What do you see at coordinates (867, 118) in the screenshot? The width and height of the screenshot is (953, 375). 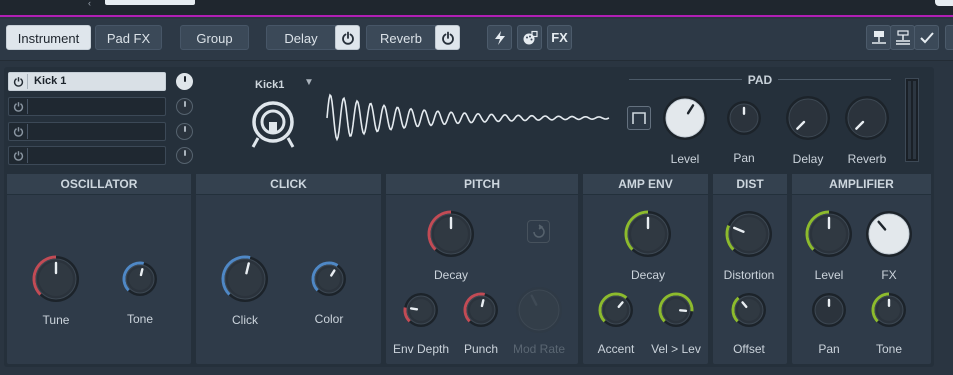 I see `reverb-knob` at bounding box center [867, 118].